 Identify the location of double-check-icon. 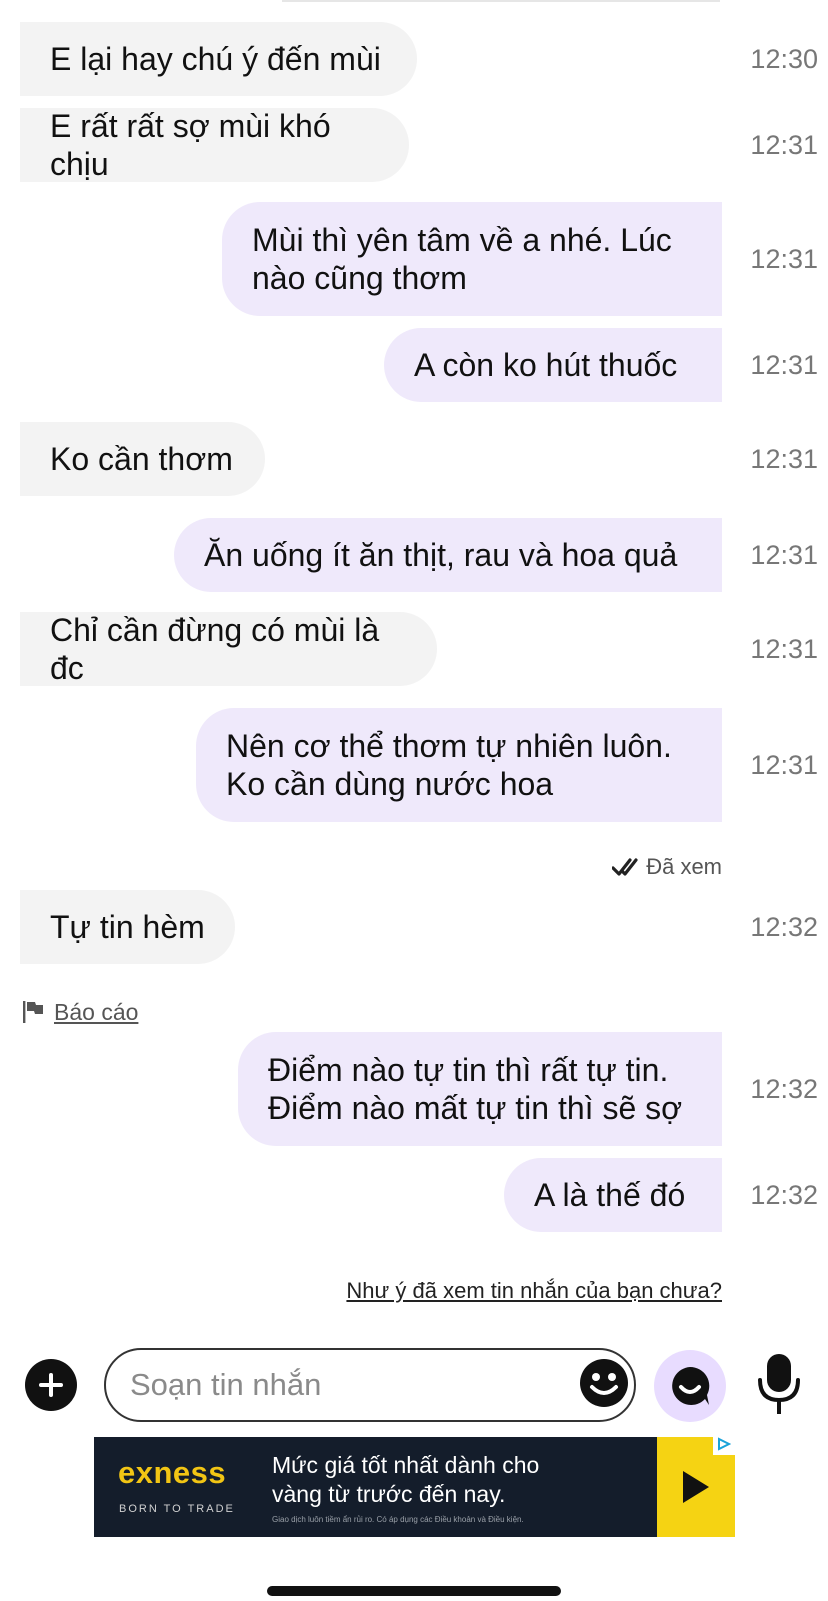
(625, 867).